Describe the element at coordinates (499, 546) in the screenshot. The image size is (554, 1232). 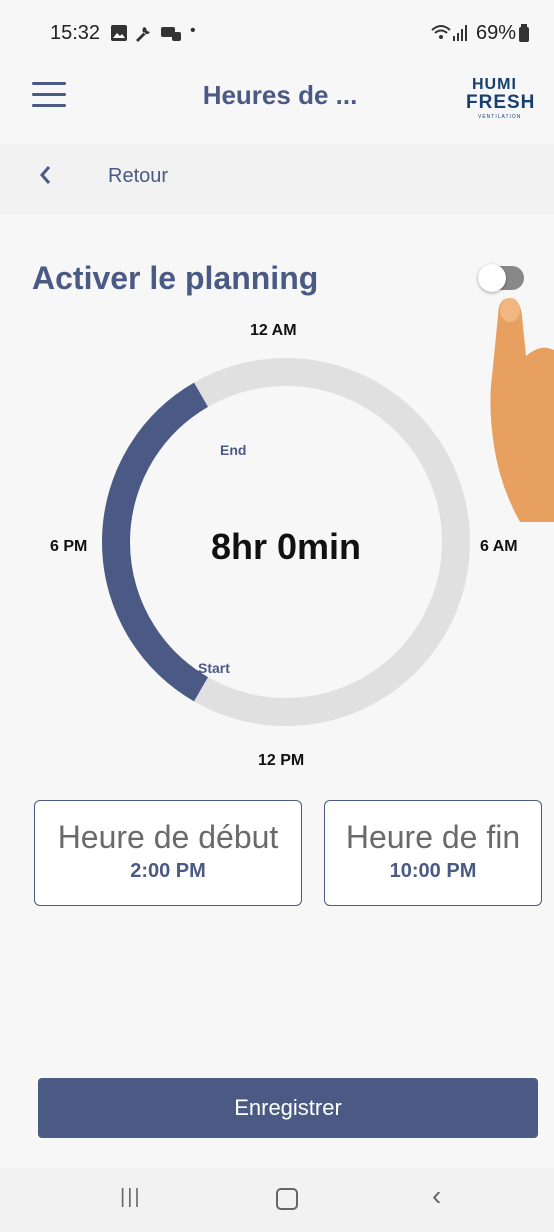
I see `clock-label-right: 6 AM` at that location.